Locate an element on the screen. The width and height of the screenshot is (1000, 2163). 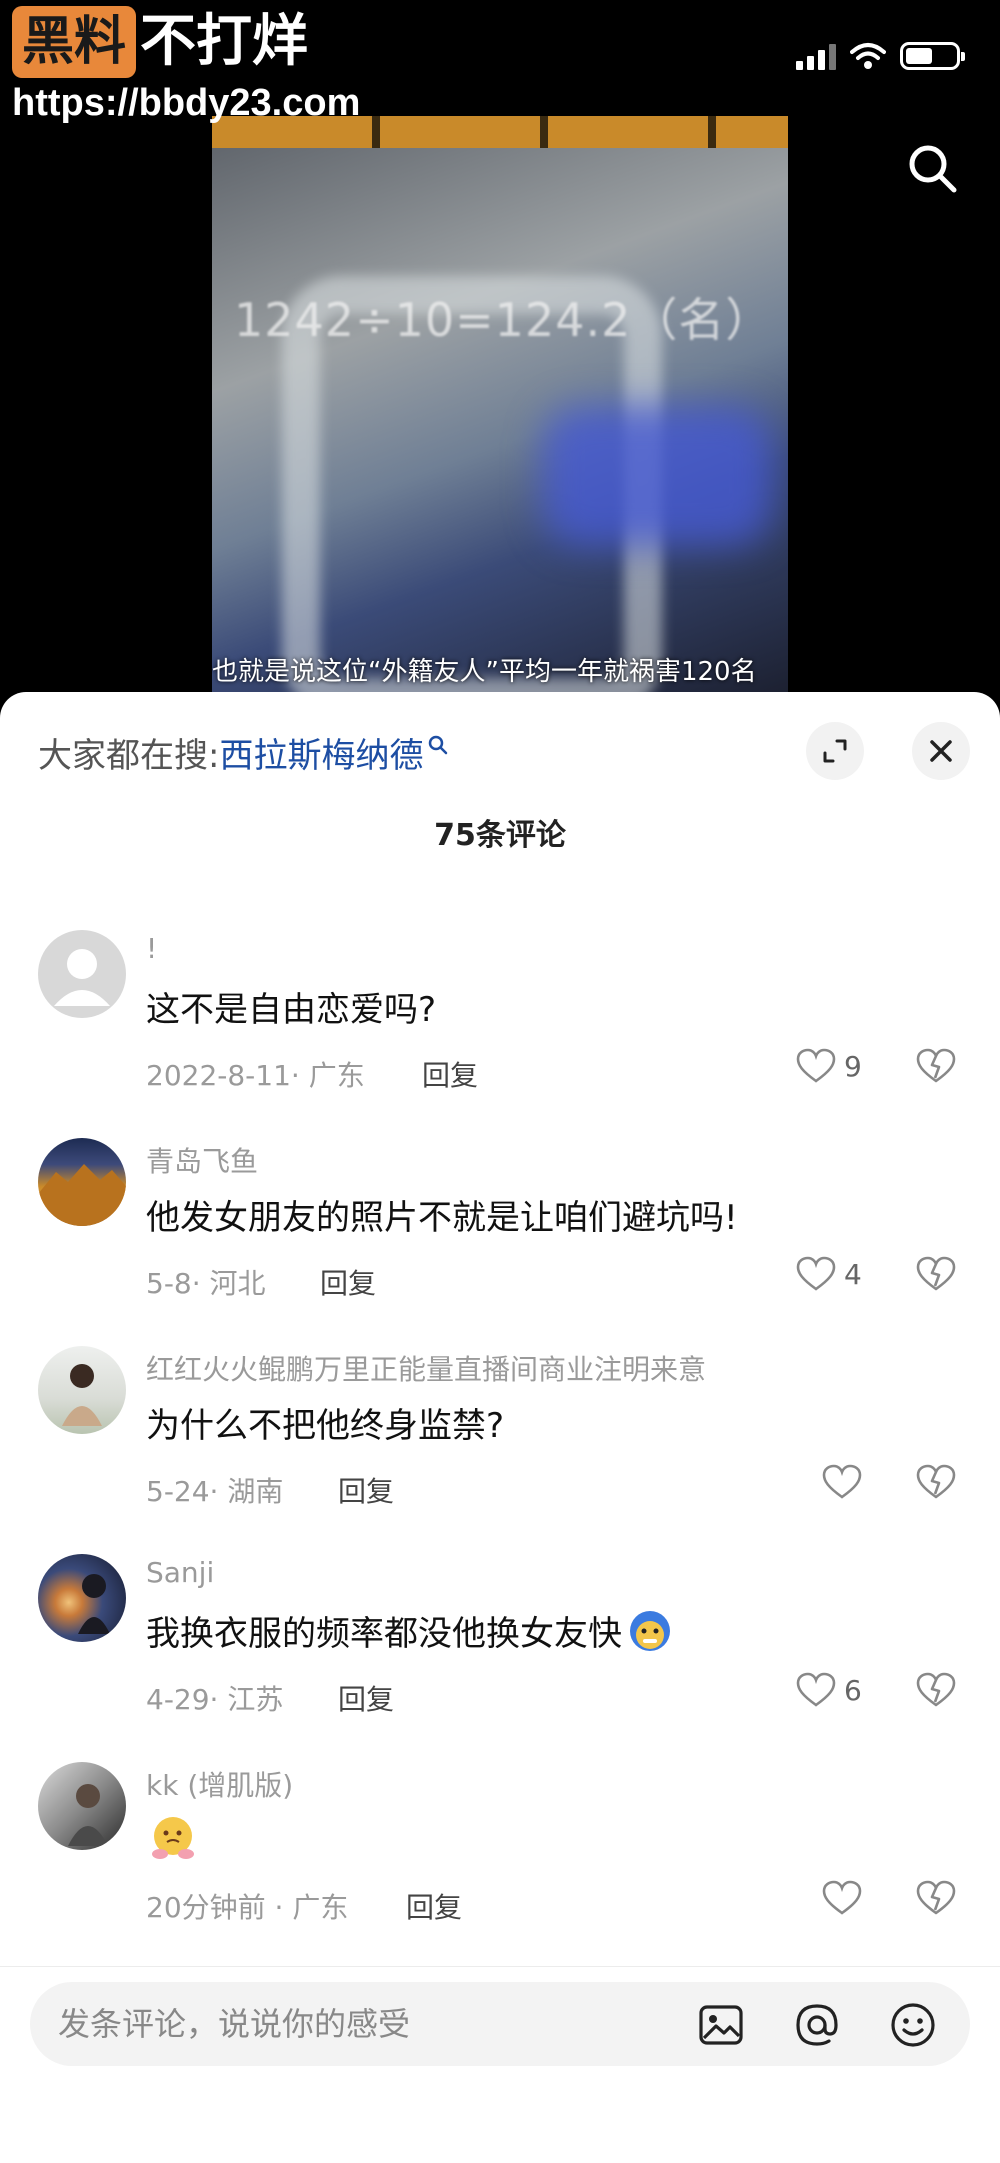
watermark-text: 不打烊 is located at coordinates (224, 41).